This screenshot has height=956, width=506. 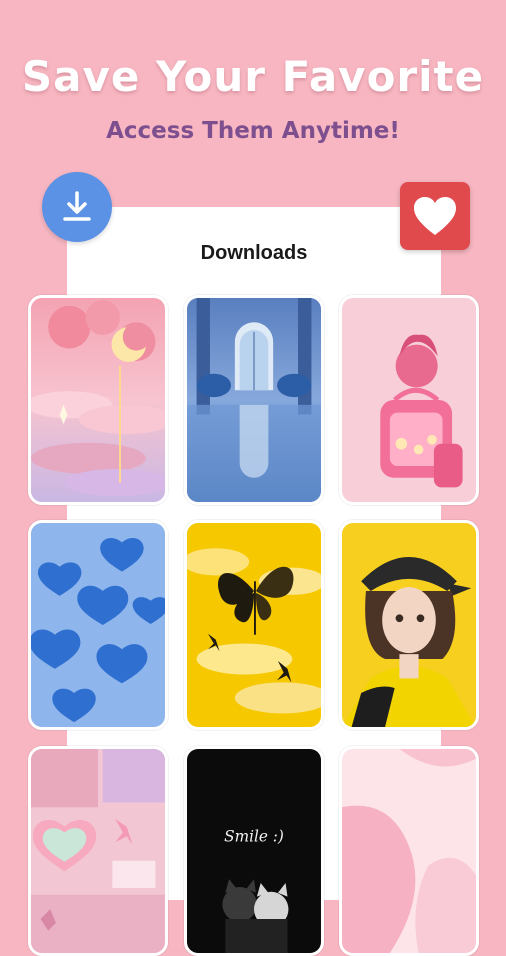 I want to click on wallpaper-yellow-butterflies, so click(x=254, y=625).